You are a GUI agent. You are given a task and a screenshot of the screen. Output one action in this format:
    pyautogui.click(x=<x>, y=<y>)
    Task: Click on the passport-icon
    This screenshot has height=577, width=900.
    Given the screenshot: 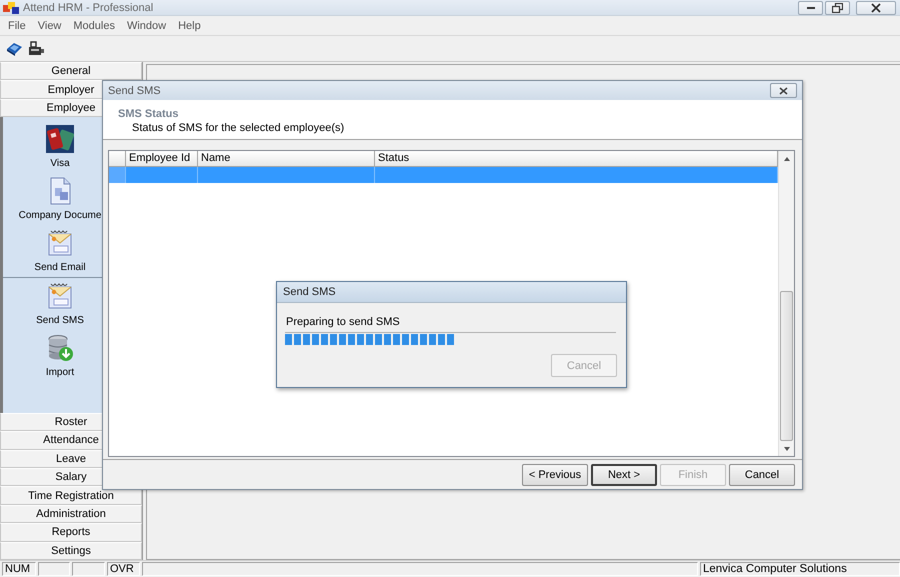 What is the action you would take?
    pyautogui.click(x=60, y=139)
    